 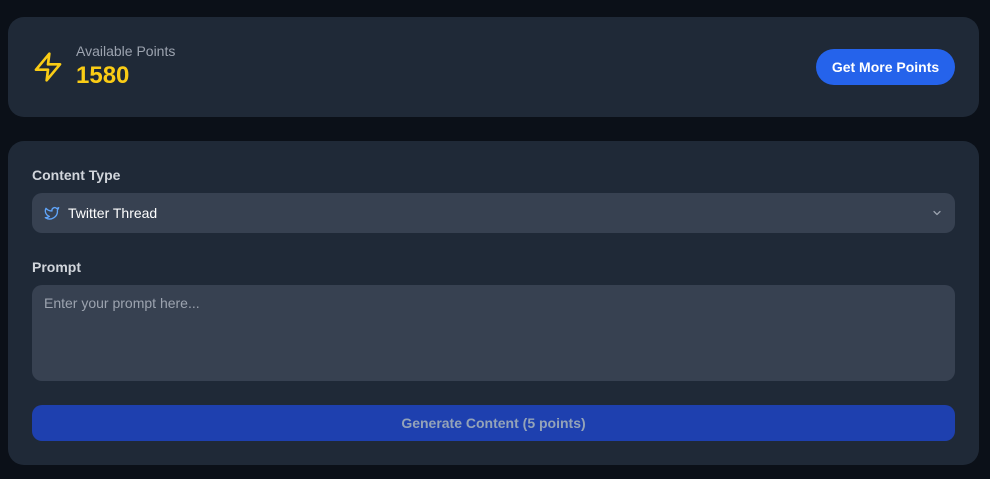 What do you see at coordinates (56, 267) in the screenshot?
I see `prompt-label: Prompt` at bounding box center [56, 267].